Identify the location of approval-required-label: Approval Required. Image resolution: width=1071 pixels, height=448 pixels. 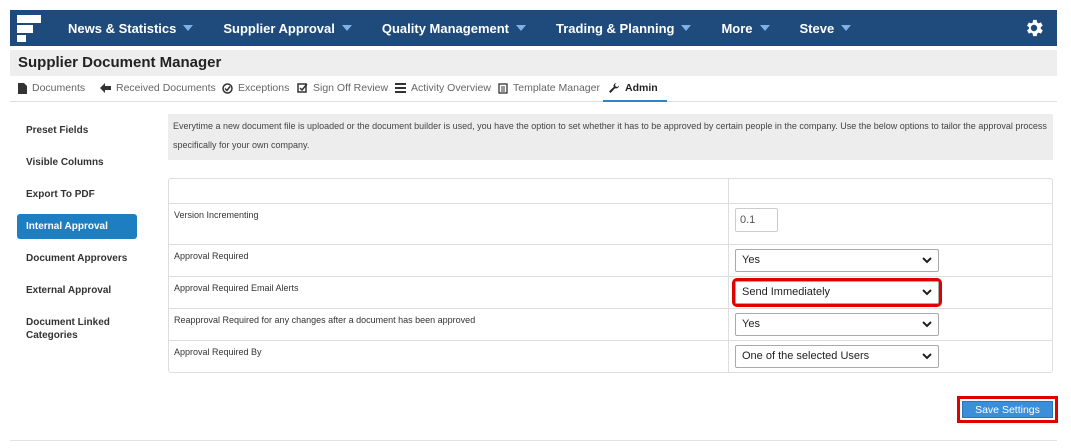
(449, 260).